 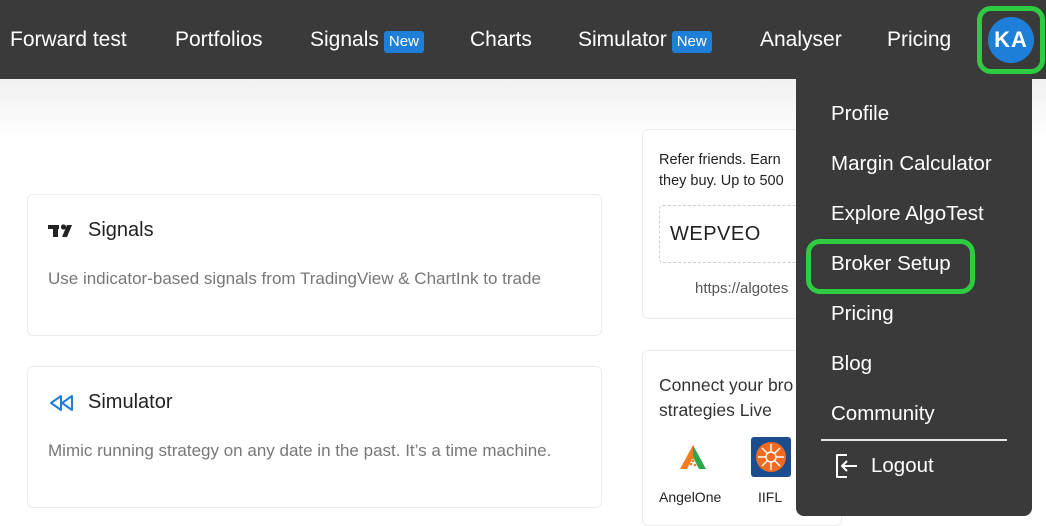 I want to click on nav-charts-label: Charts, so click(x=501, y=39).